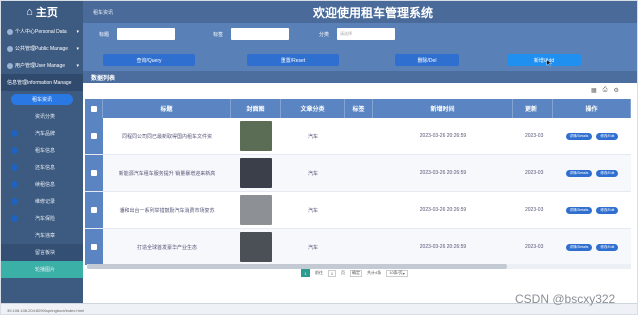  I want to click on col-title: 标题, so click(167, 108).